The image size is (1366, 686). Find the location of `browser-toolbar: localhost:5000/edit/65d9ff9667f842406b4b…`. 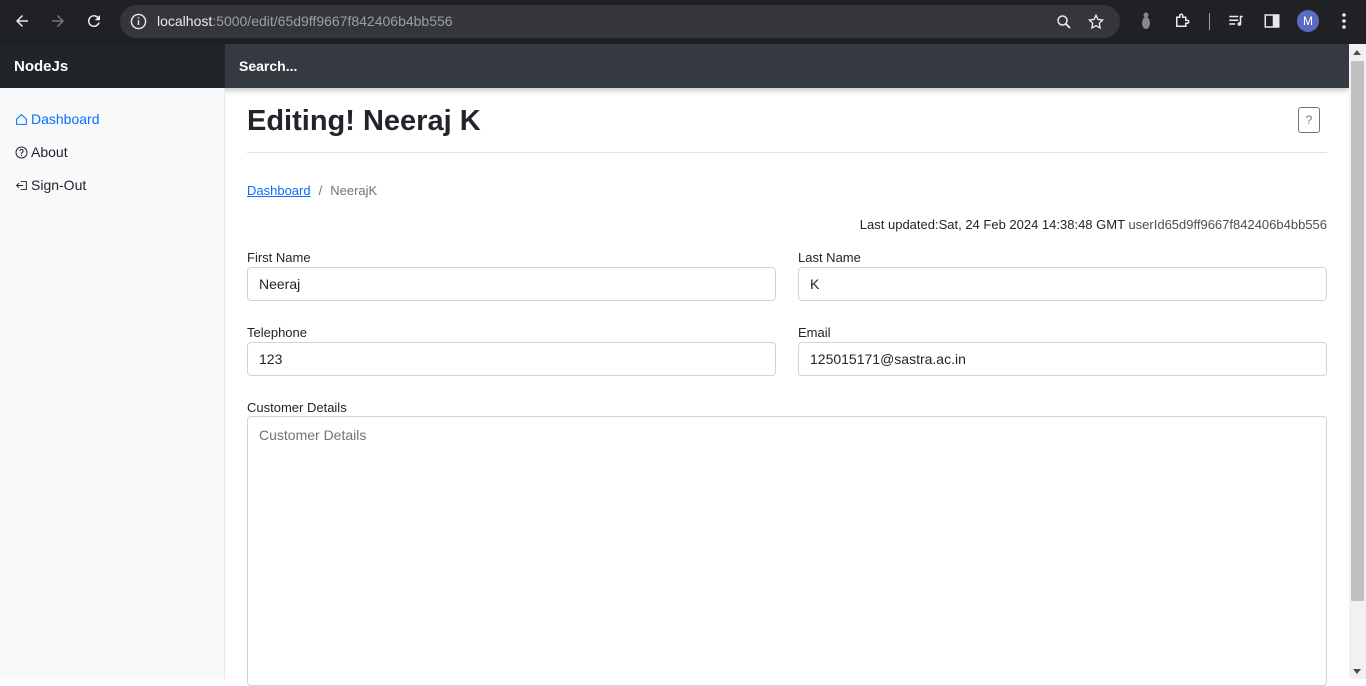

browser-toolbar: localhost:5000/edit/65d9ff9667f842406b4b… is located at coordinates (683, 22).